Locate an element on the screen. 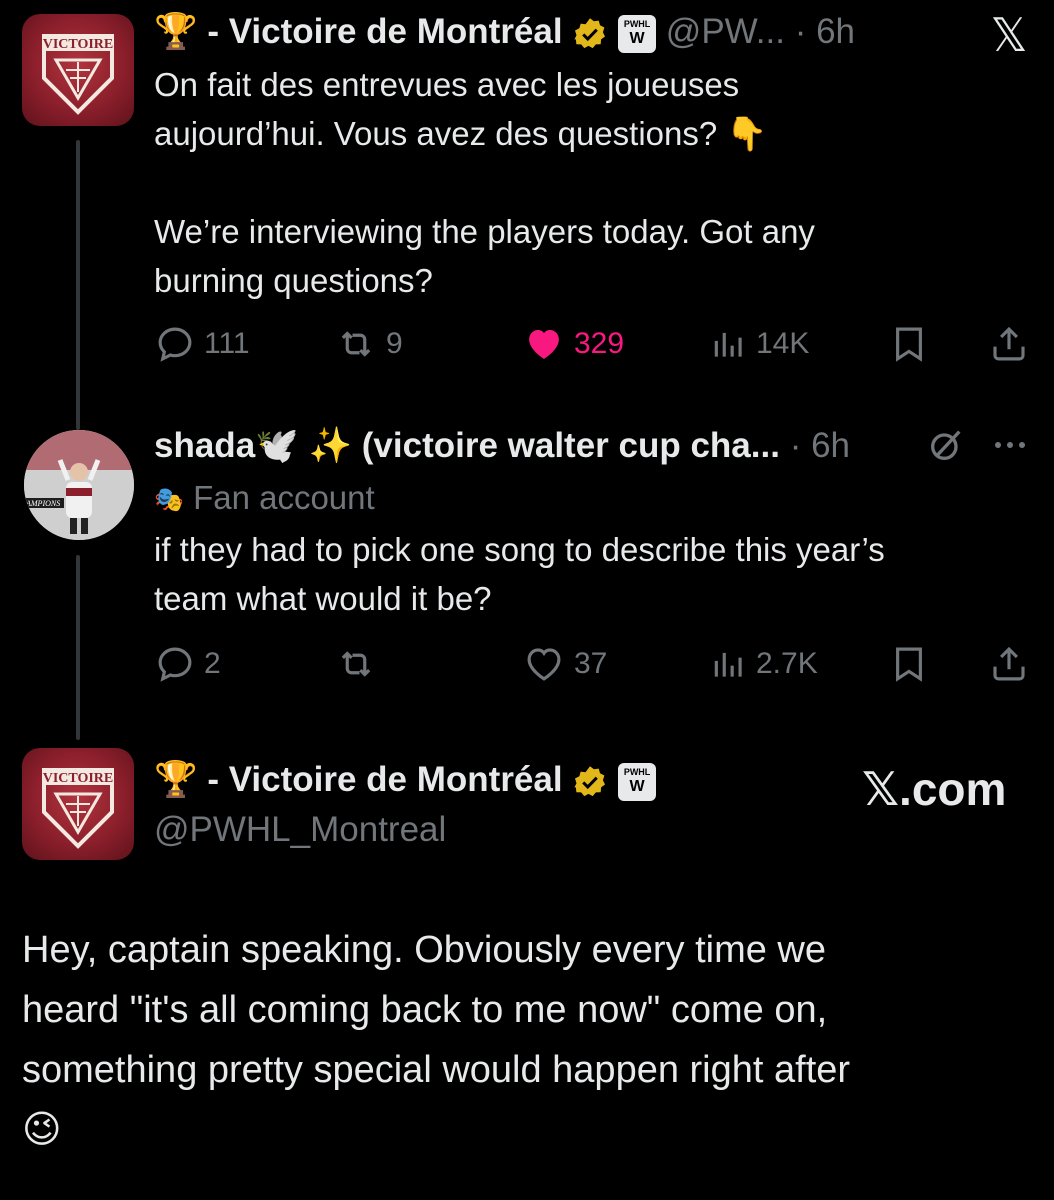  retweet-button is located at coordinates (356, 664).